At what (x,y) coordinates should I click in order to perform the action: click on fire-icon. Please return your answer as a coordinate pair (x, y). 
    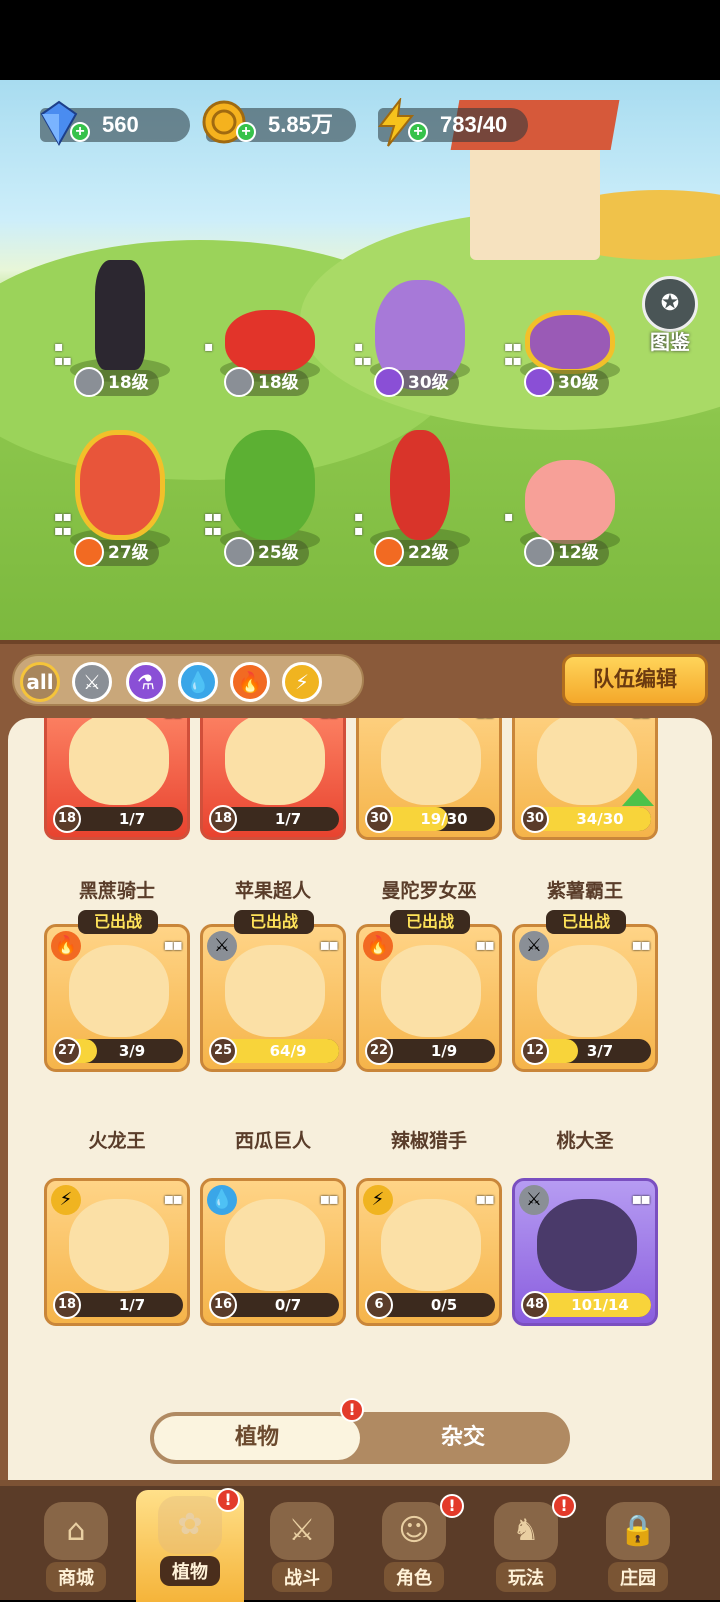
    Looking at the image, I should click on (89, 552).